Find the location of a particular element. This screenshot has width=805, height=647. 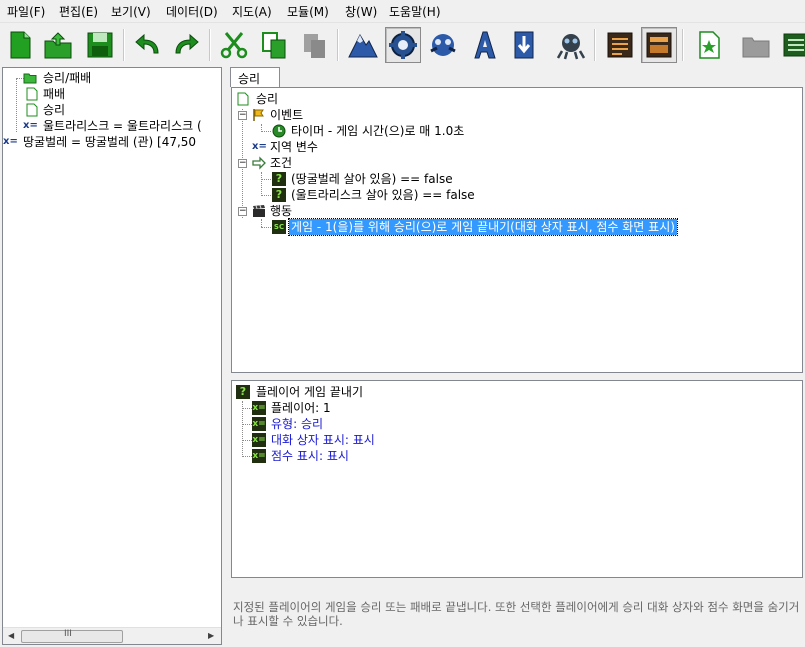

panel-view-button is located at coordinates (659, 45).